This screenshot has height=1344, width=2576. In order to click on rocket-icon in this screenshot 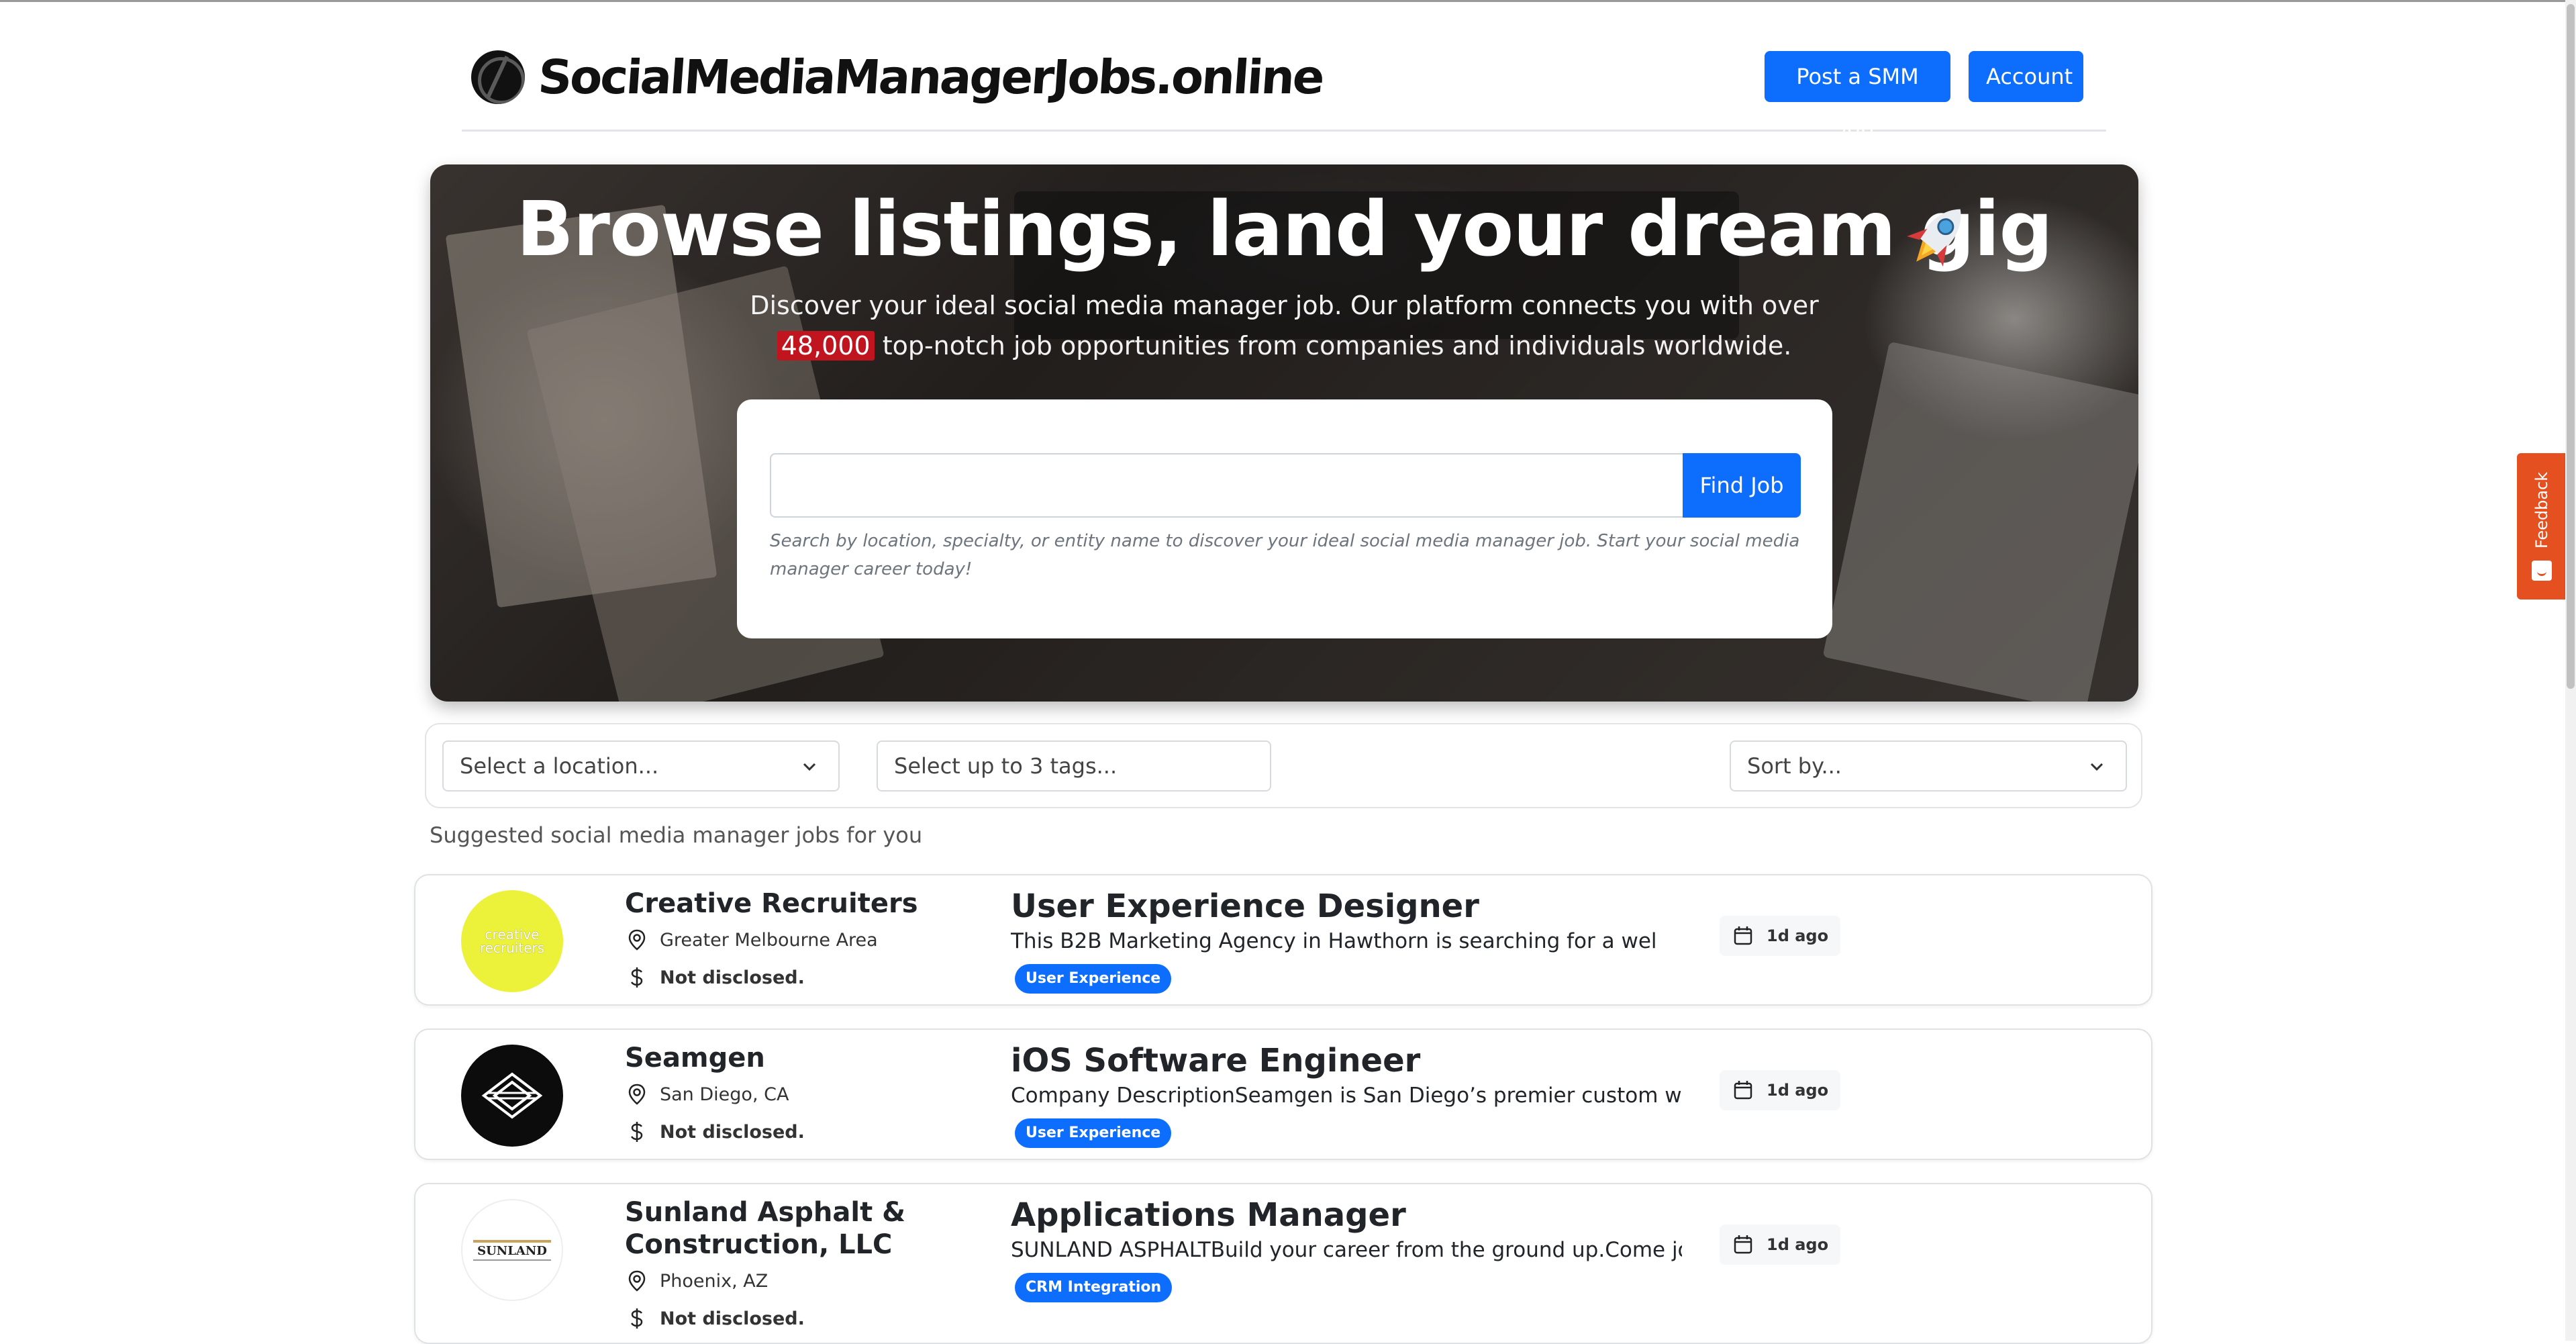, I will do `click(1934, 238)`.